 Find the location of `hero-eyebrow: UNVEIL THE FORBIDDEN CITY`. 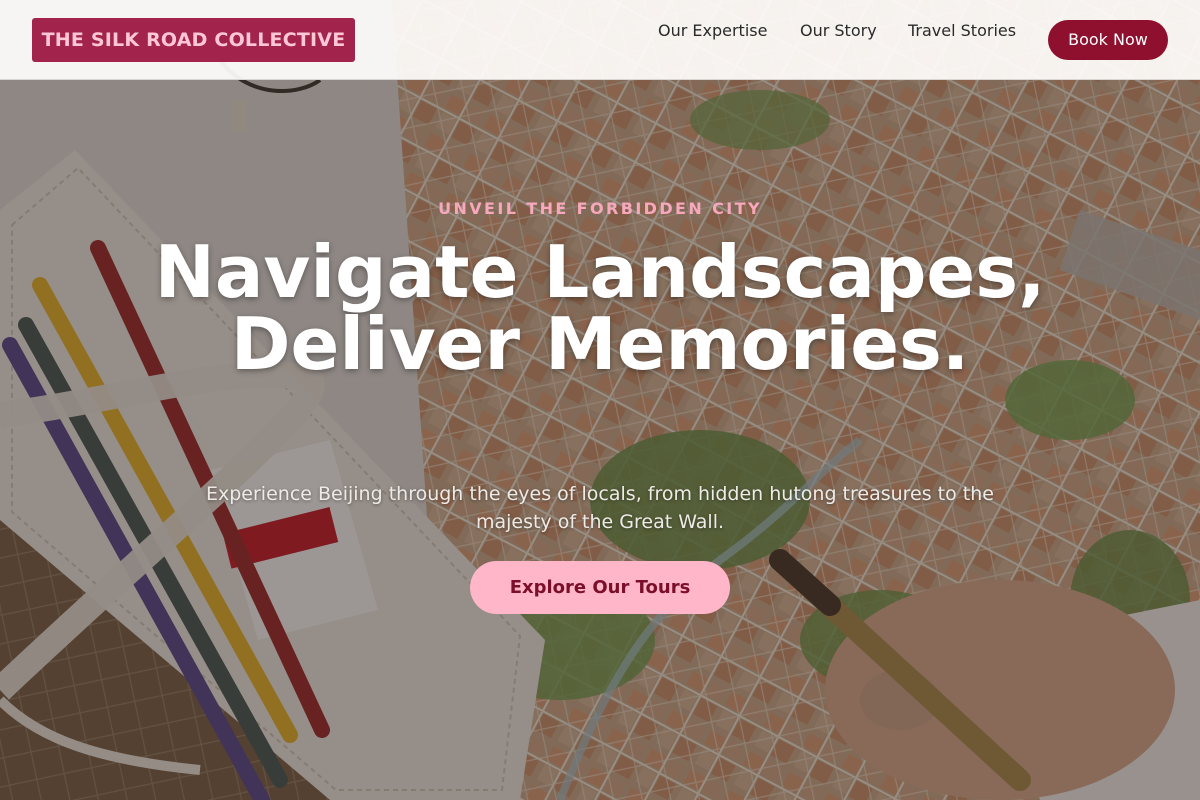

hero-eyebrow: UNVEIL THE FORBIDDEN CITY is located at coordinates (600, 208).